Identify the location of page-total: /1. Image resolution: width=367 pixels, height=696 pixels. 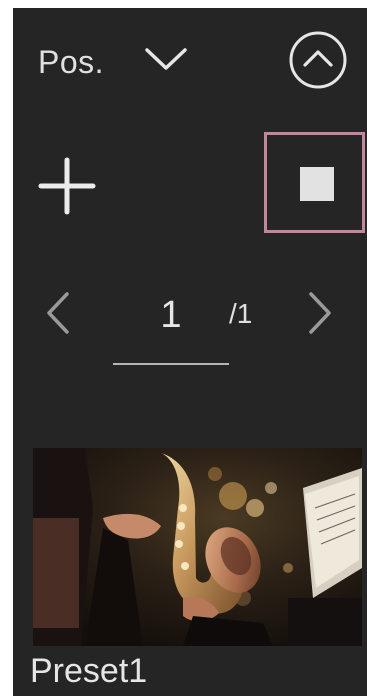
(241, 313).